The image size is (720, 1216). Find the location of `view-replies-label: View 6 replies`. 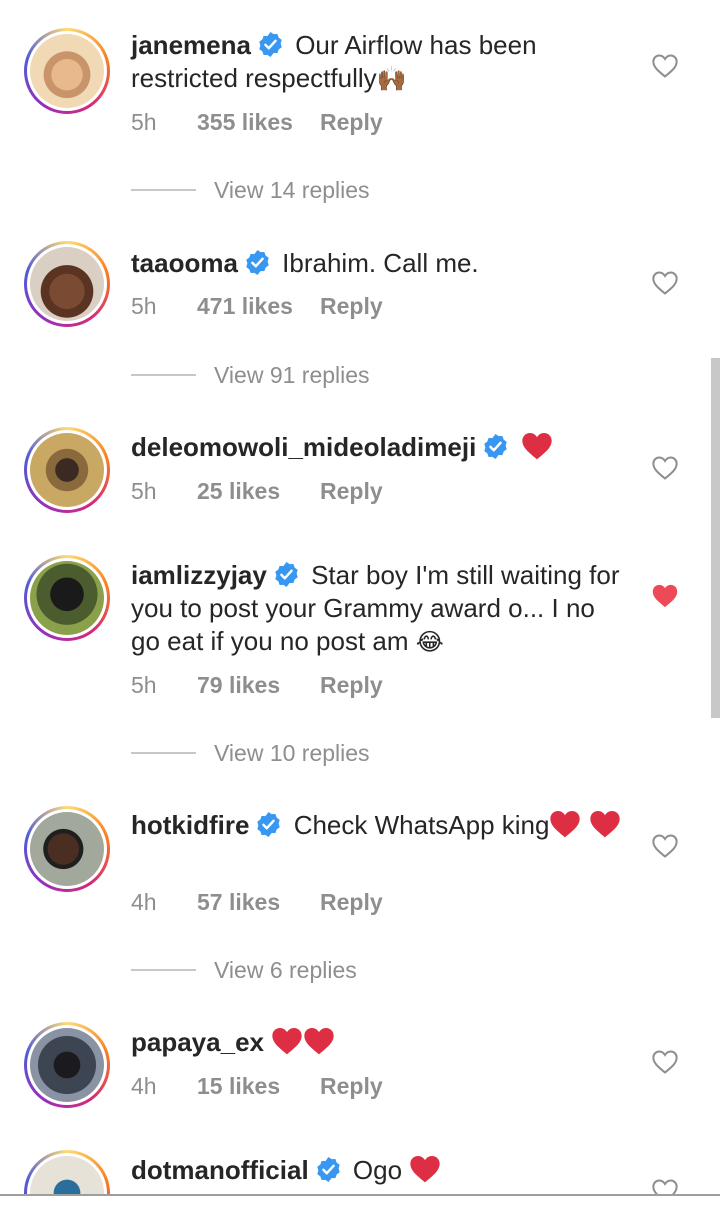

view-replies-label: View 6 replies is located at coordinates (285, 969).